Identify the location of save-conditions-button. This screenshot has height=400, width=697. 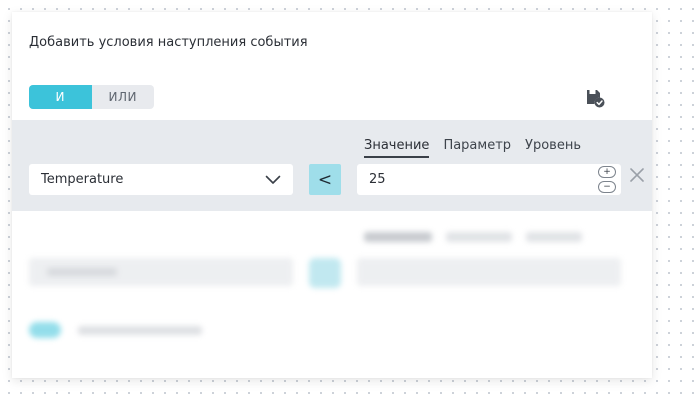
(595, 98).